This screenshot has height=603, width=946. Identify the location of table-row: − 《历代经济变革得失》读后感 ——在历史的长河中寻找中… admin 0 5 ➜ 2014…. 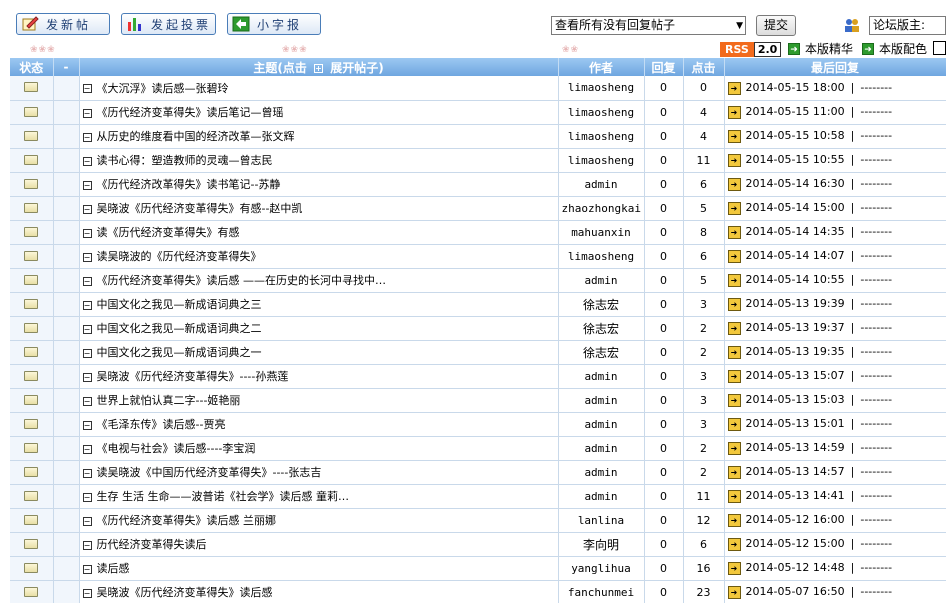
(478, 280).